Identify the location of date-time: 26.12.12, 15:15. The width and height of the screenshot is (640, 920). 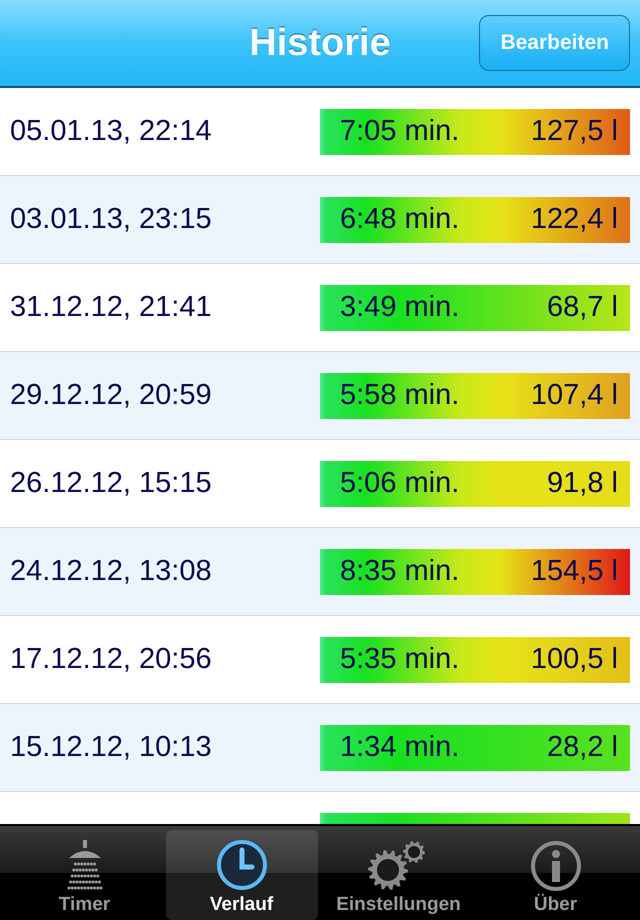
(111, 483).